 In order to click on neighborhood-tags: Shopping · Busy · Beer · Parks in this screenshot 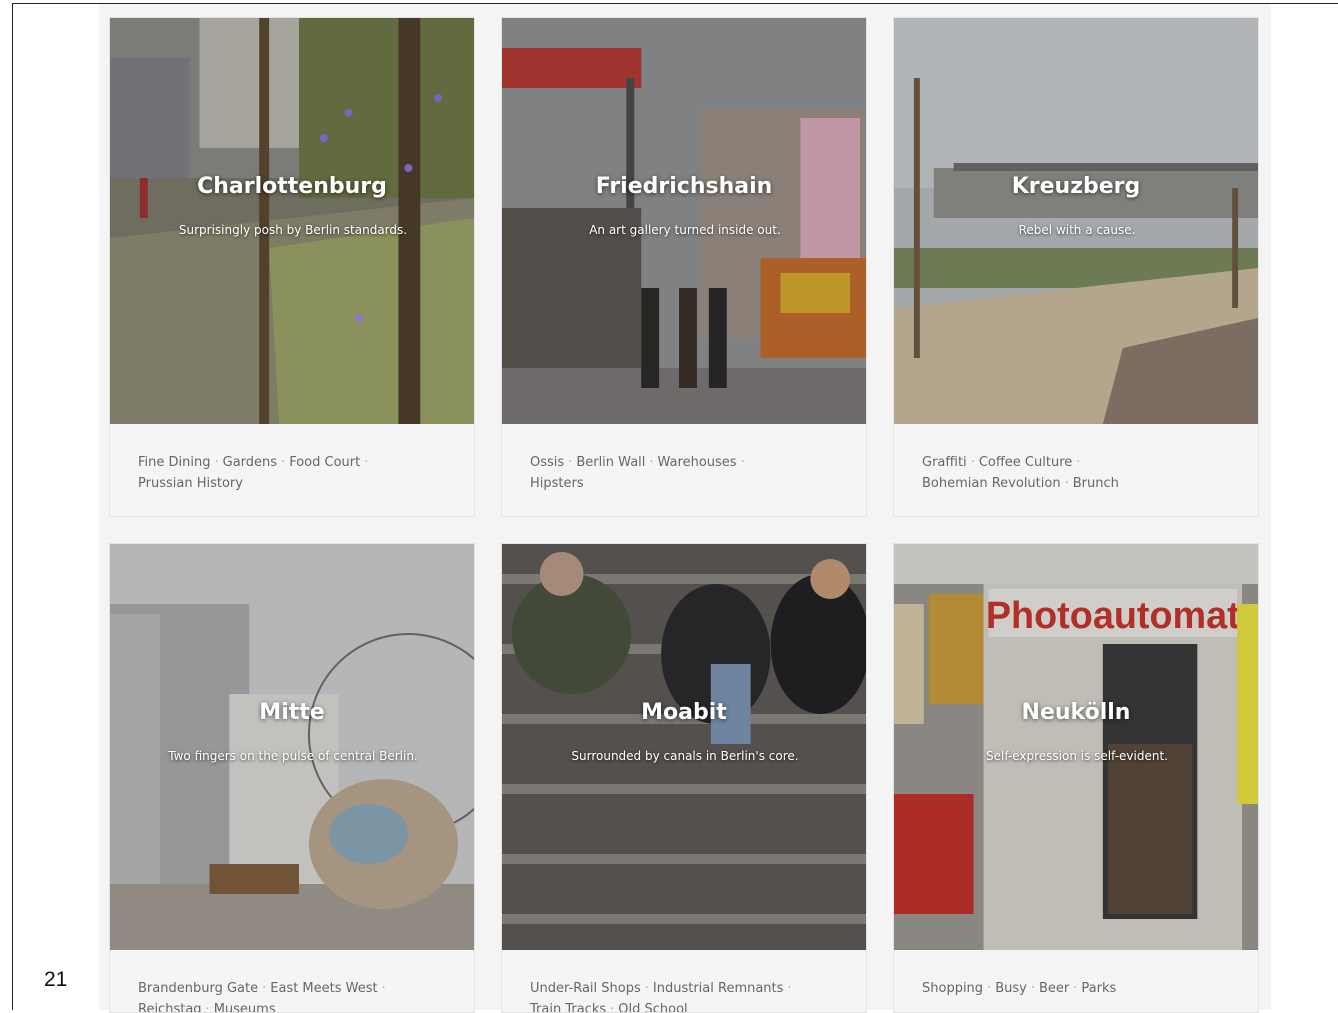, I will do `click(1019, 988)`.